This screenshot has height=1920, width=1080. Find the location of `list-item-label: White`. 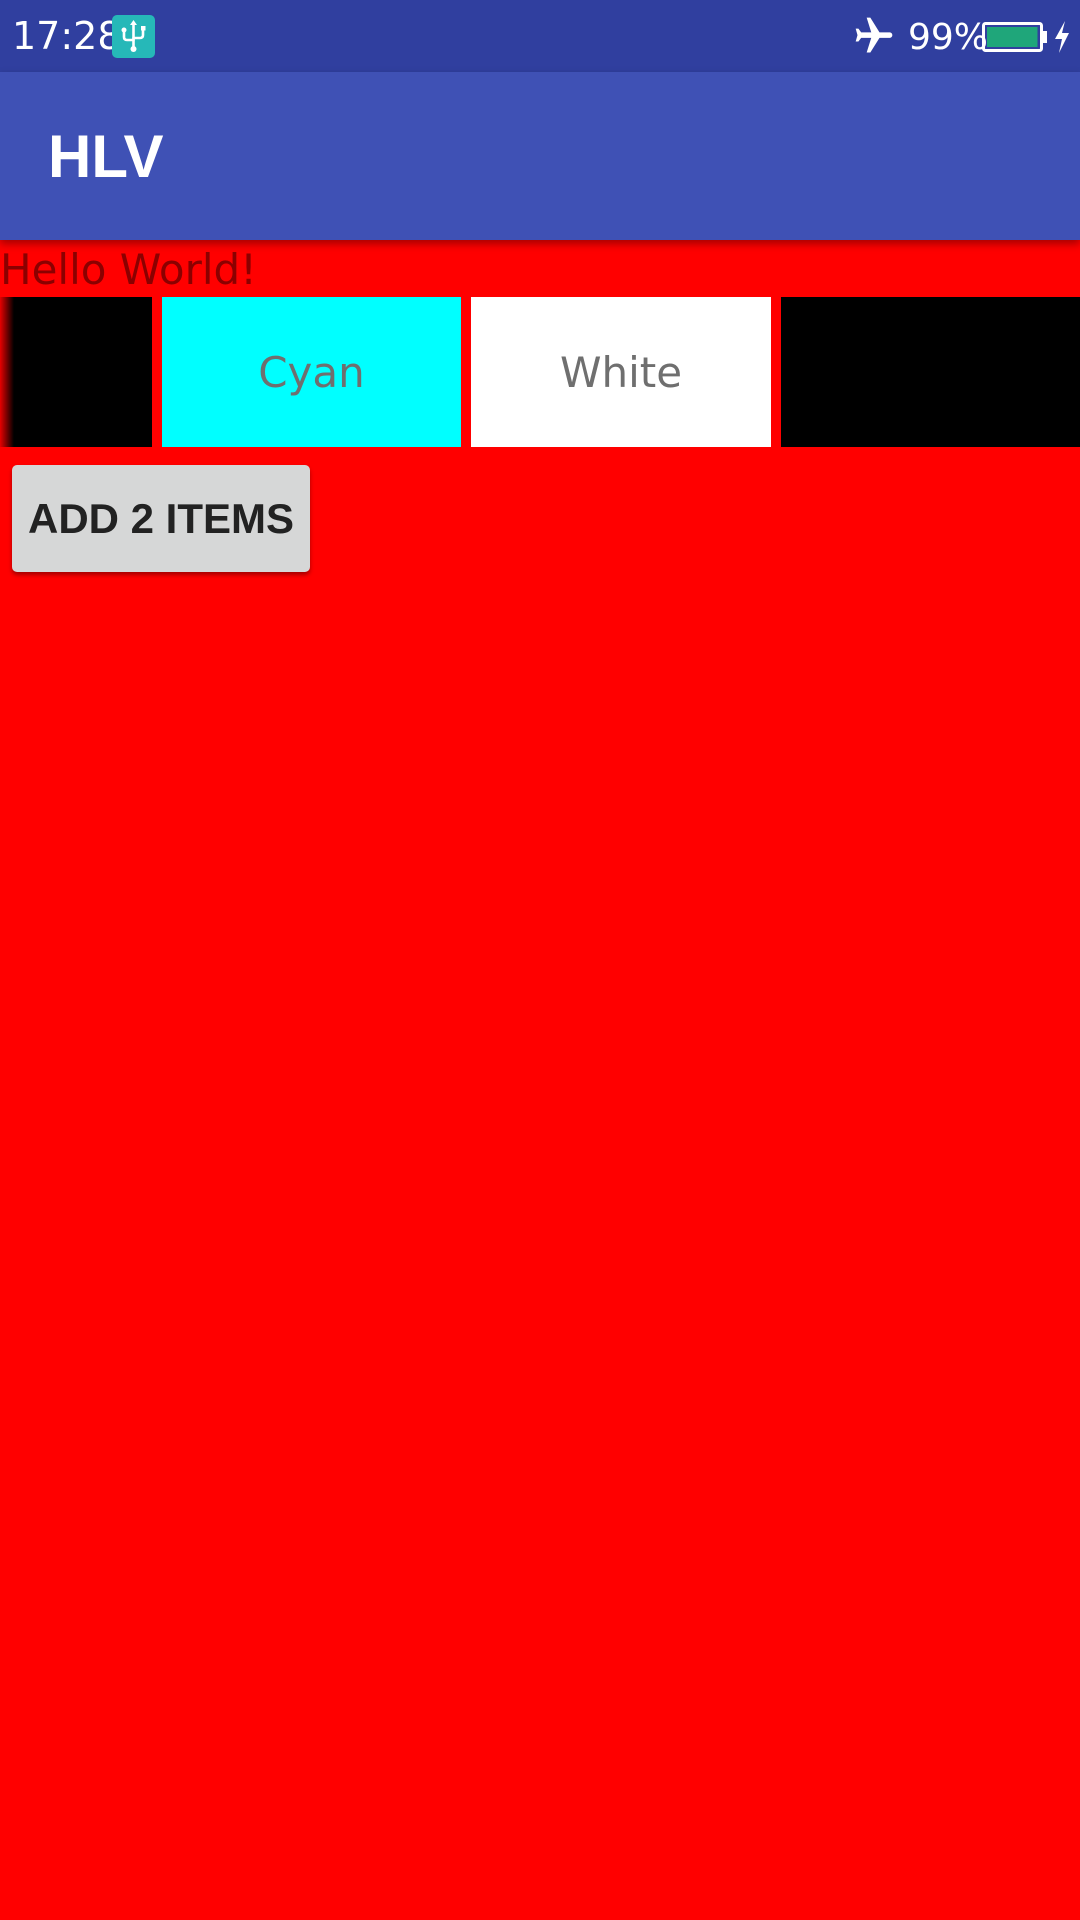

list-item-label: White is located at coordinates (621, 372).